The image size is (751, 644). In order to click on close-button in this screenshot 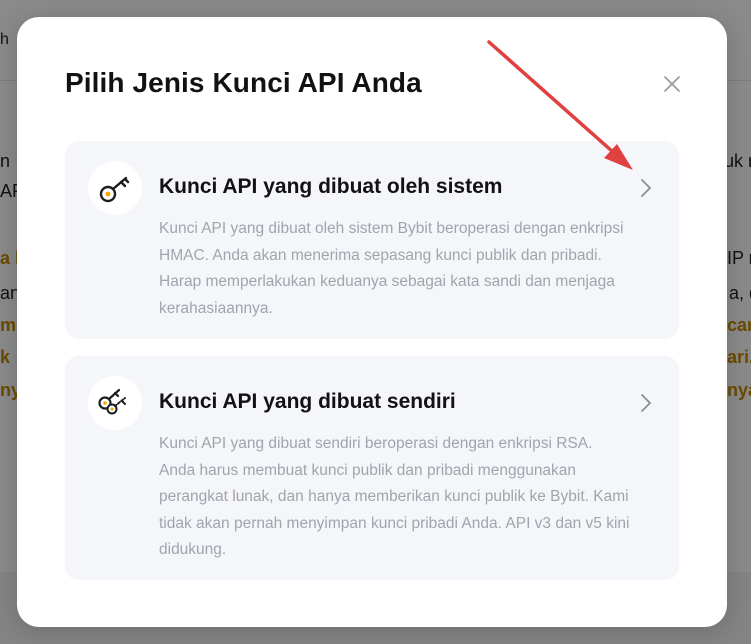, I will do `click(672, 84)`.